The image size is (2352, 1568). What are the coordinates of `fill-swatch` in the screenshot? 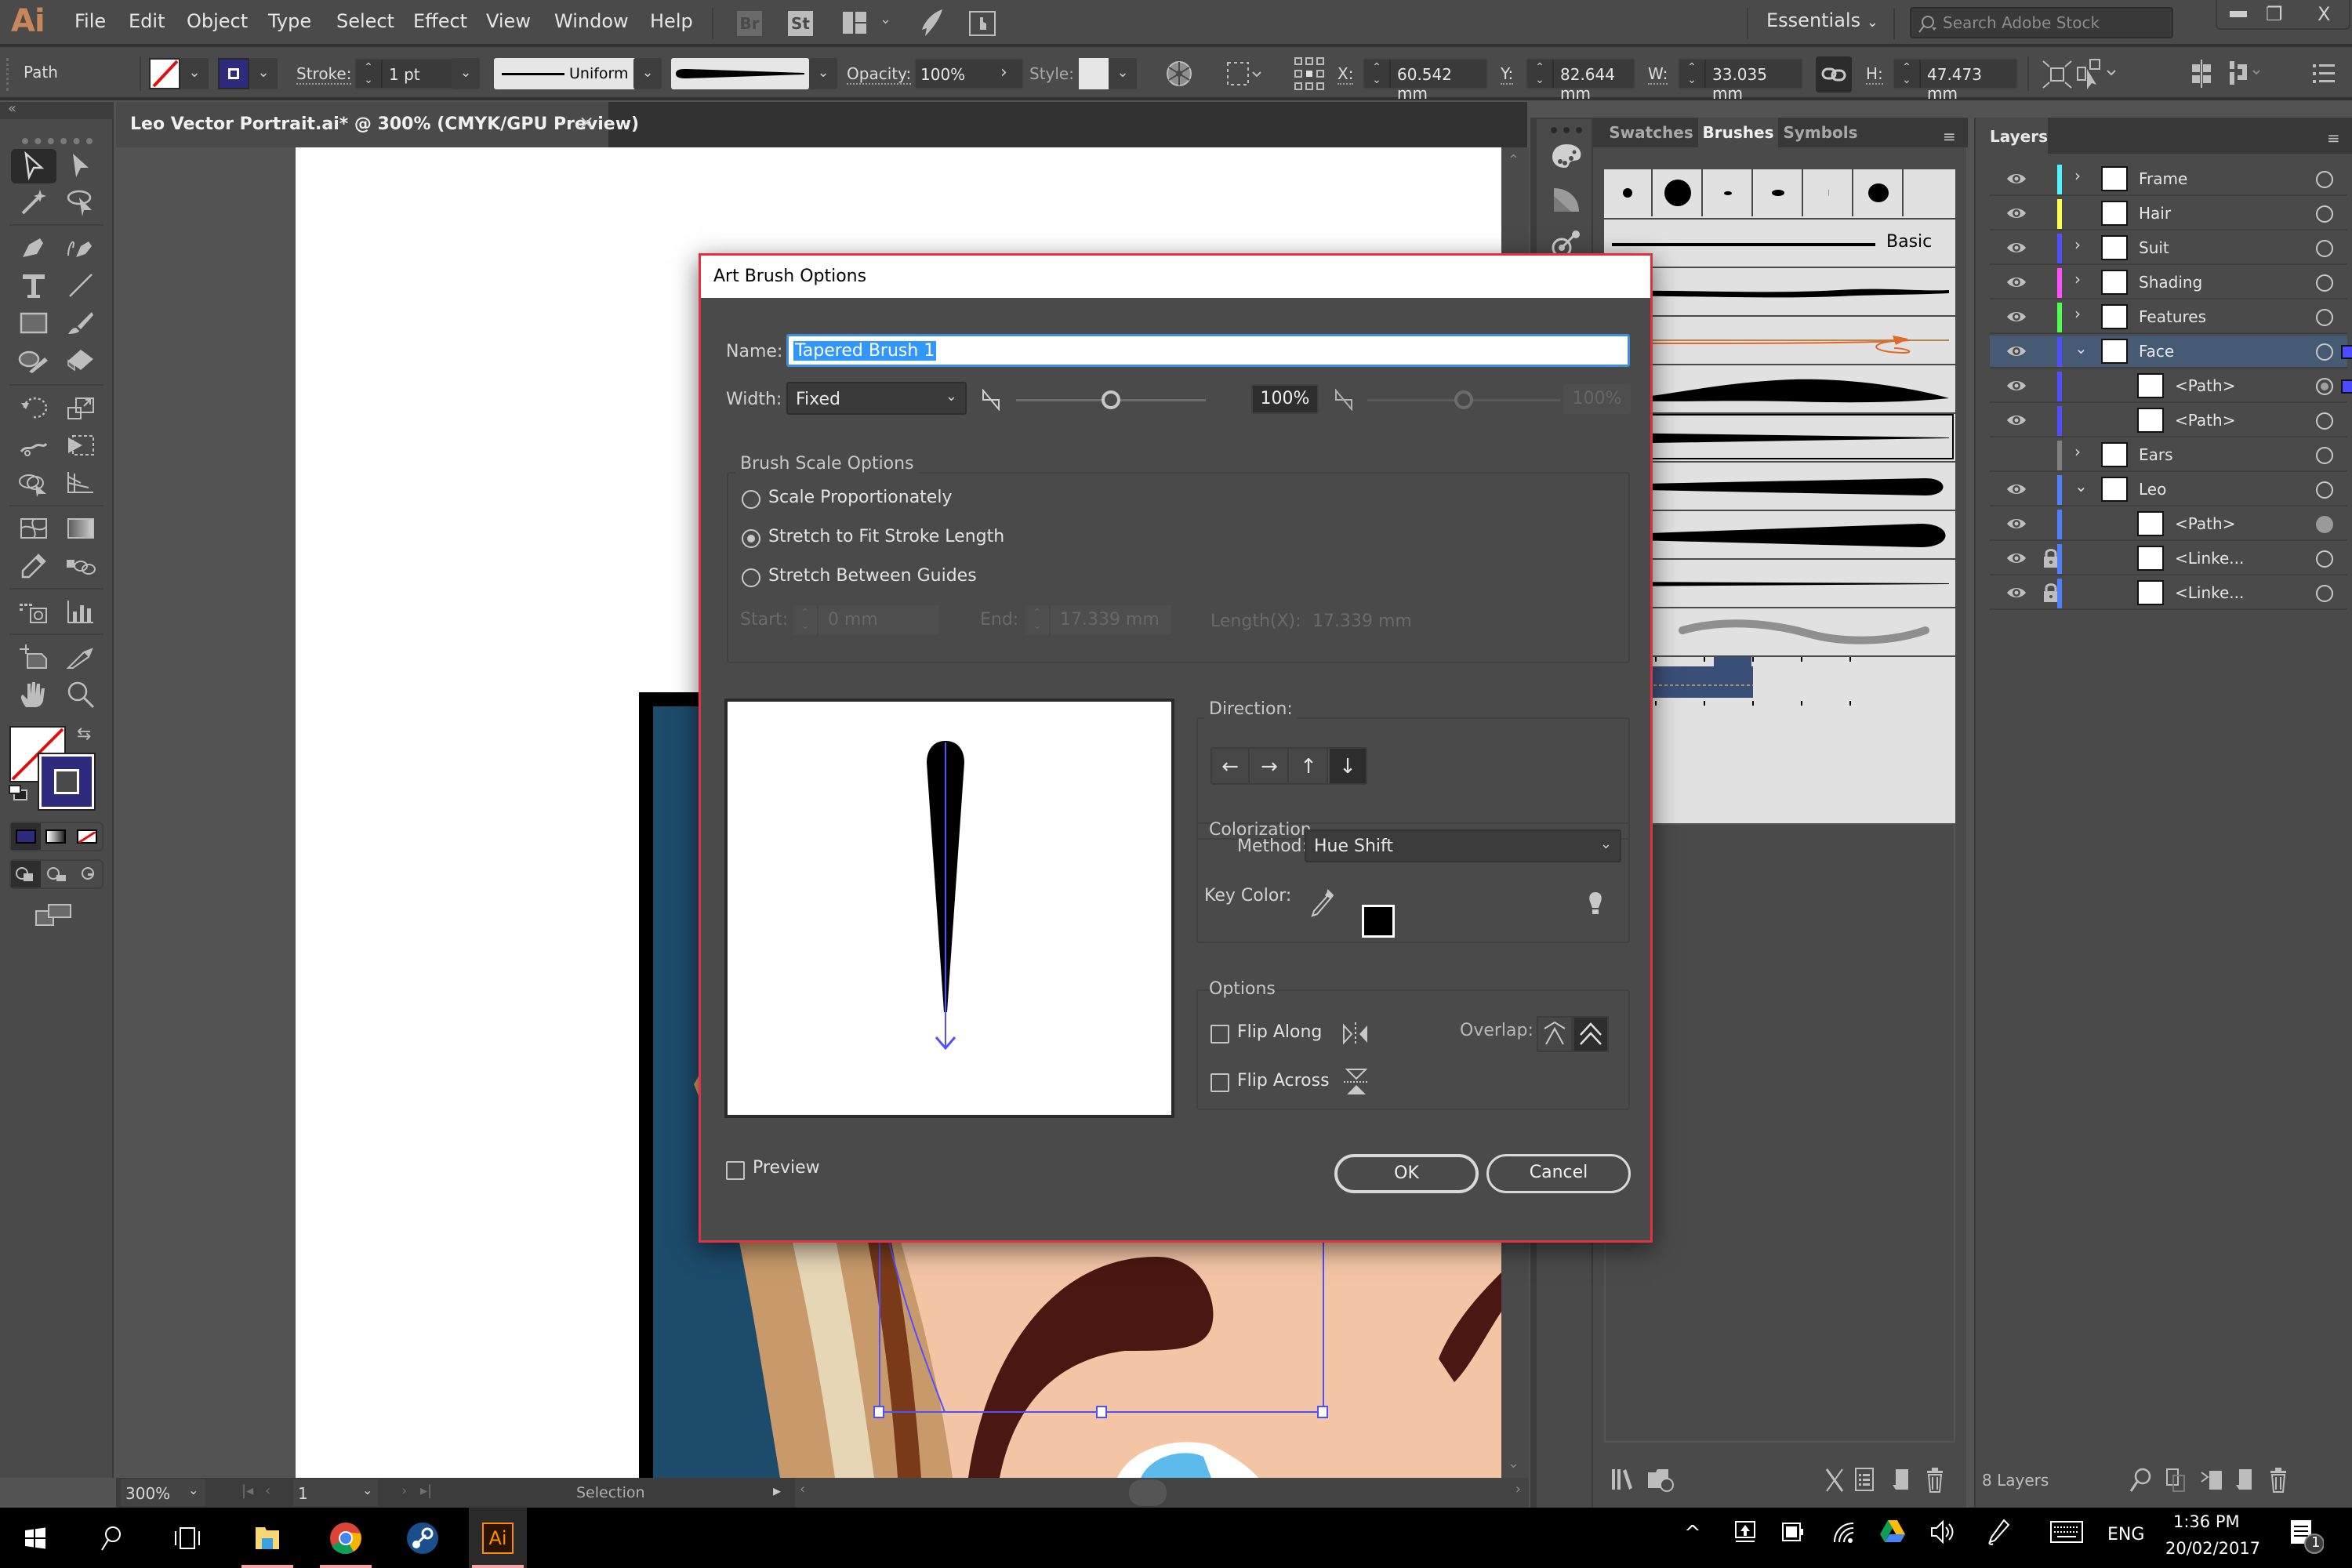 It's located at (164, 73).